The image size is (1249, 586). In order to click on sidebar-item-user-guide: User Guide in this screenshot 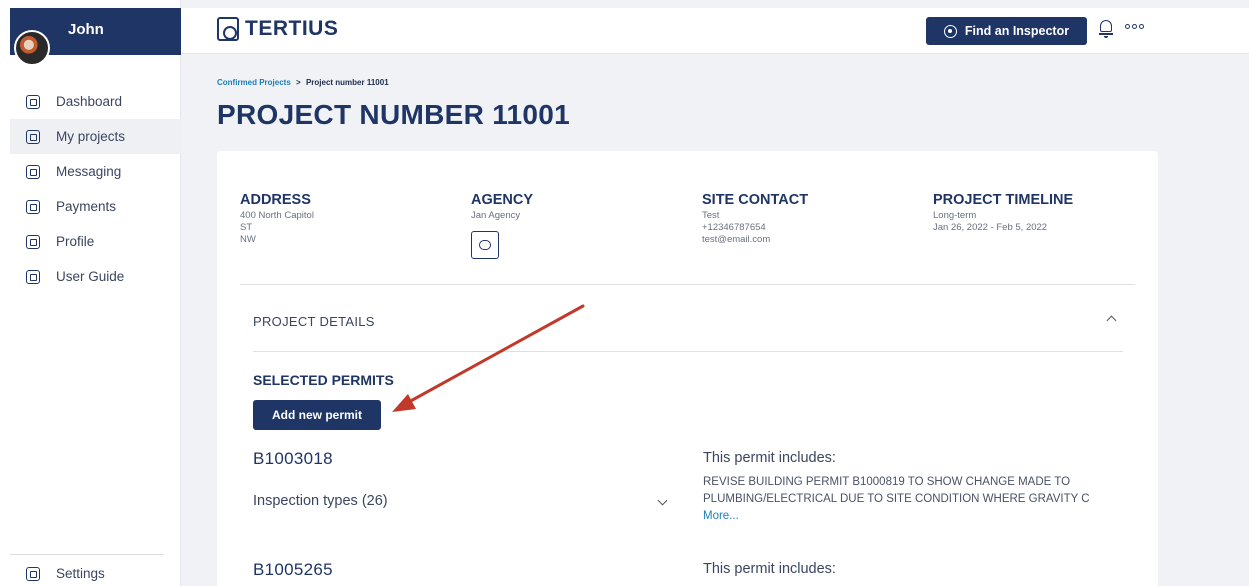, I will do `click(95, 276)`.